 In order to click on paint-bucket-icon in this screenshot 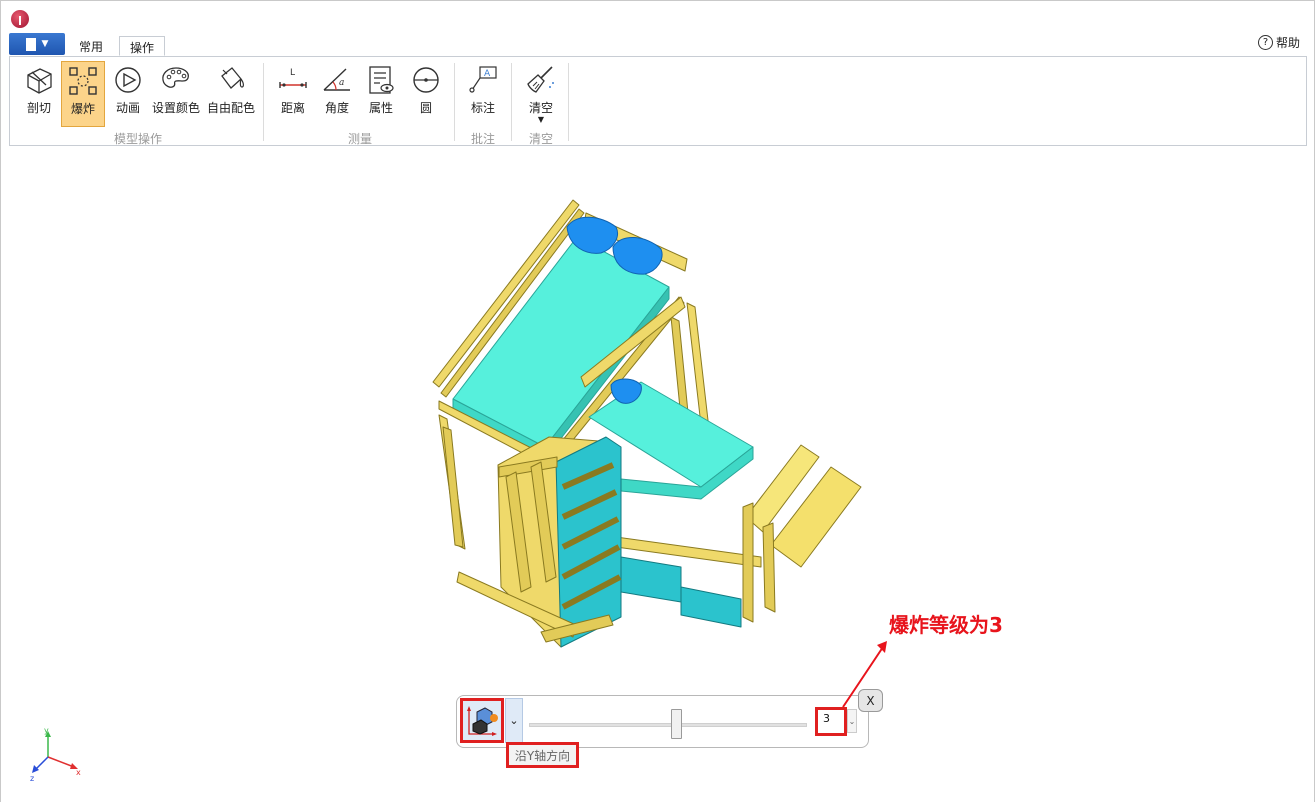, I will do `click(232, 78)`.